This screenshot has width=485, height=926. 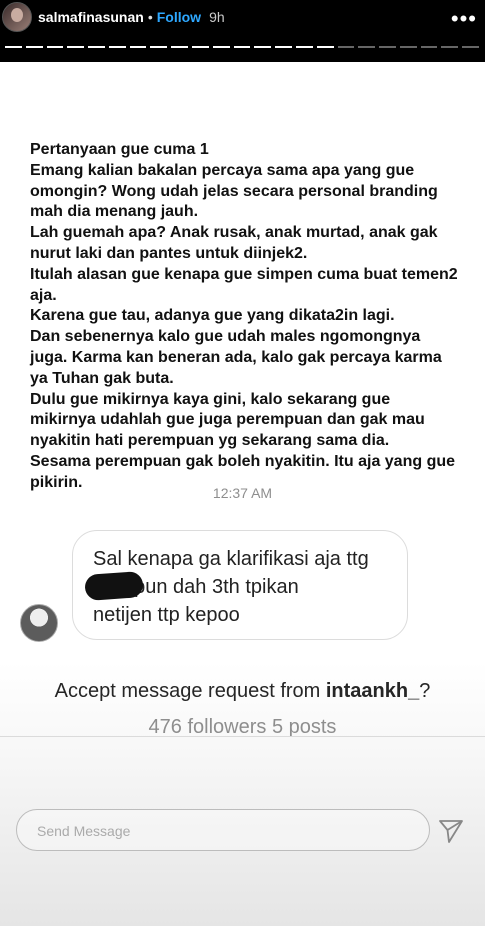 I want to click on post-time: 9h, so click(x=217, y=17).